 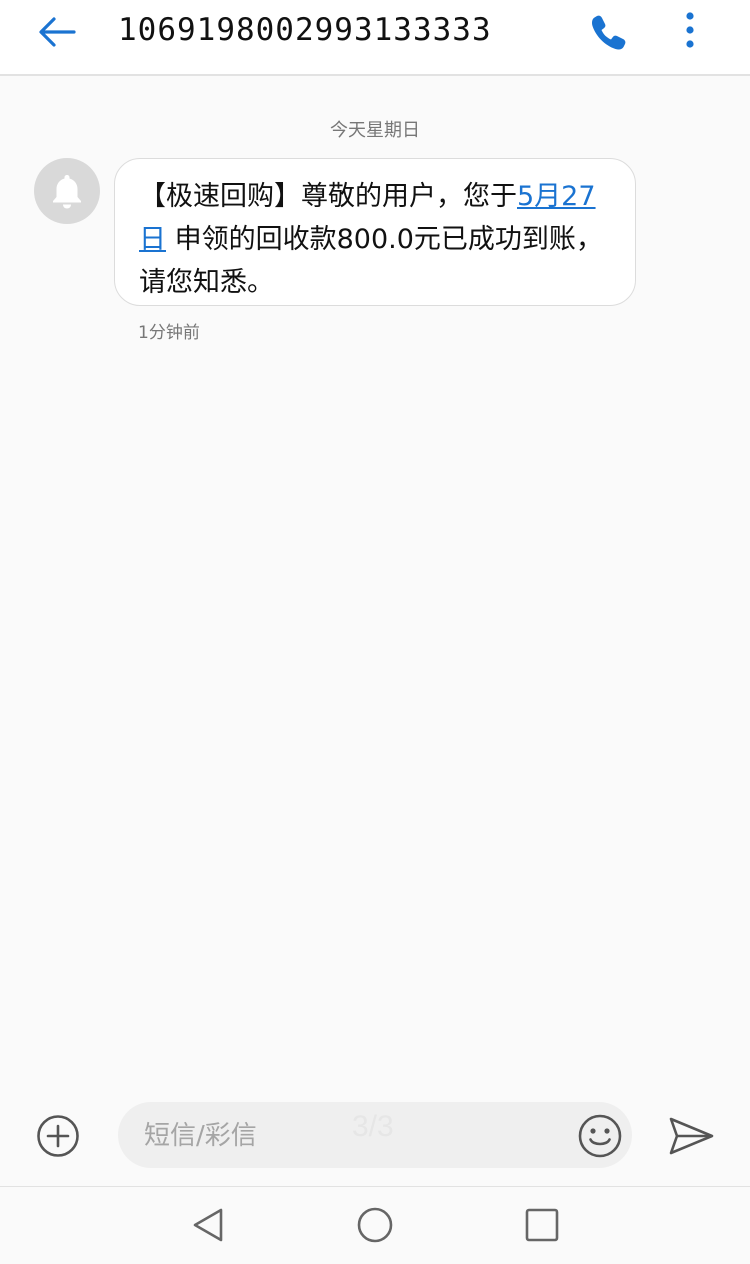 What do you see at coordinates (328, 196) in the screenshot?
I see `message-text-before: 【极速回购】尊敬的用户，您于` at bounding box center [328, 196].